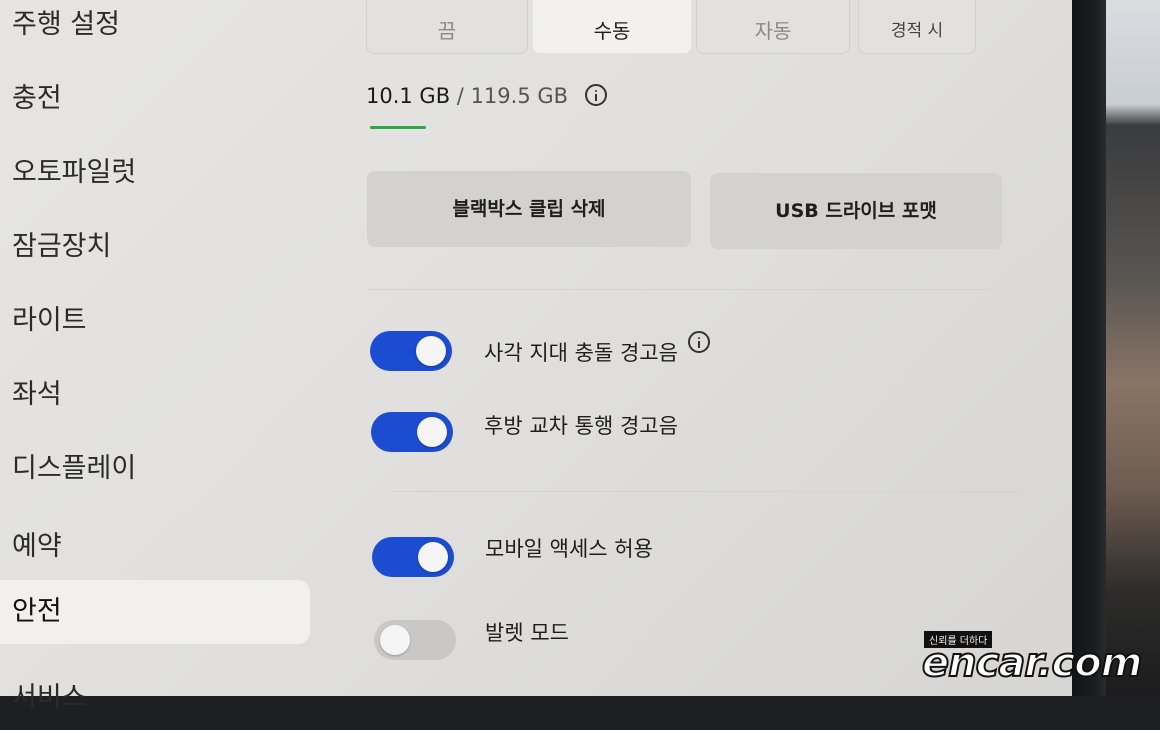 Image resolution: width=1160 pixels, height=730 pixels. What do you see at coordinates (612, 27) in the screenshot?
I see `mode-option-manual: 수동` at bounding box center [612, 27].